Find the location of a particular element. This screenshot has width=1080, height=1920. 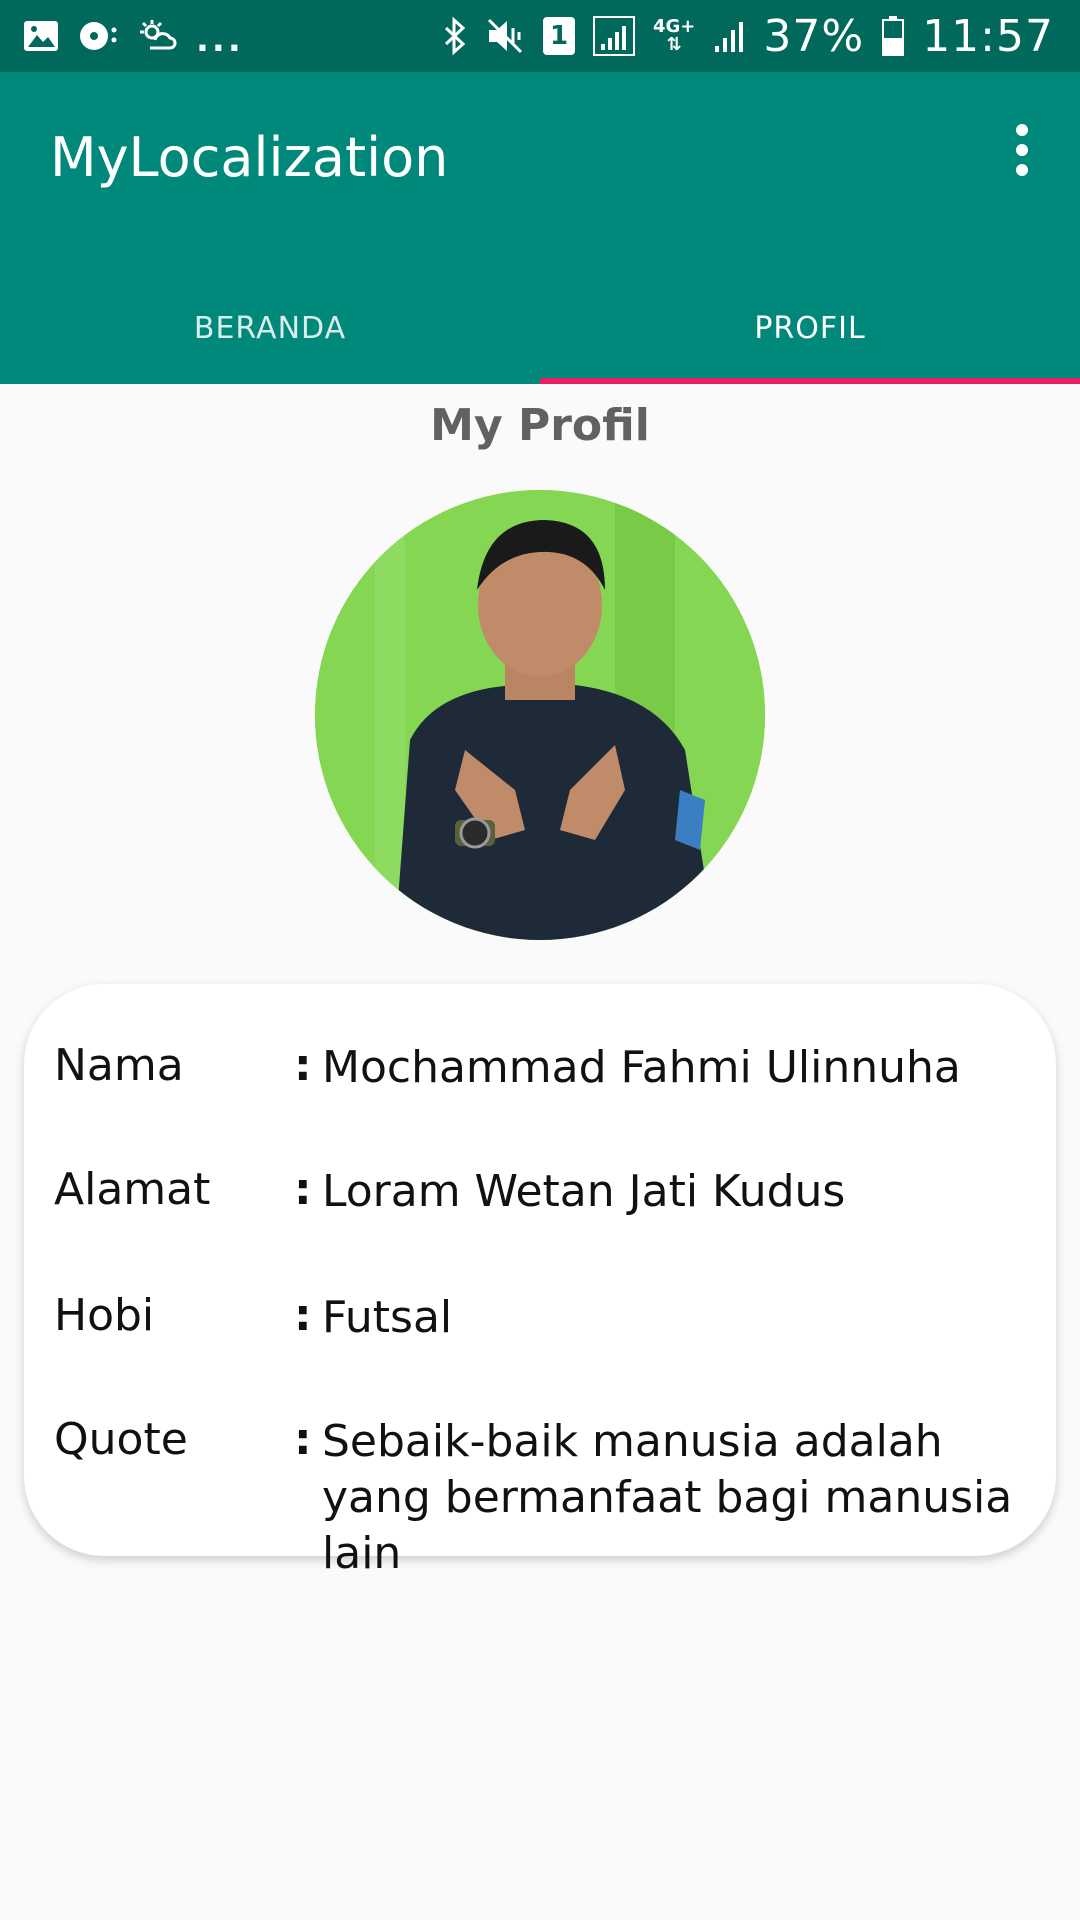

tab-bar: BERANDA PROFIL is located at coordinates (540, 328).